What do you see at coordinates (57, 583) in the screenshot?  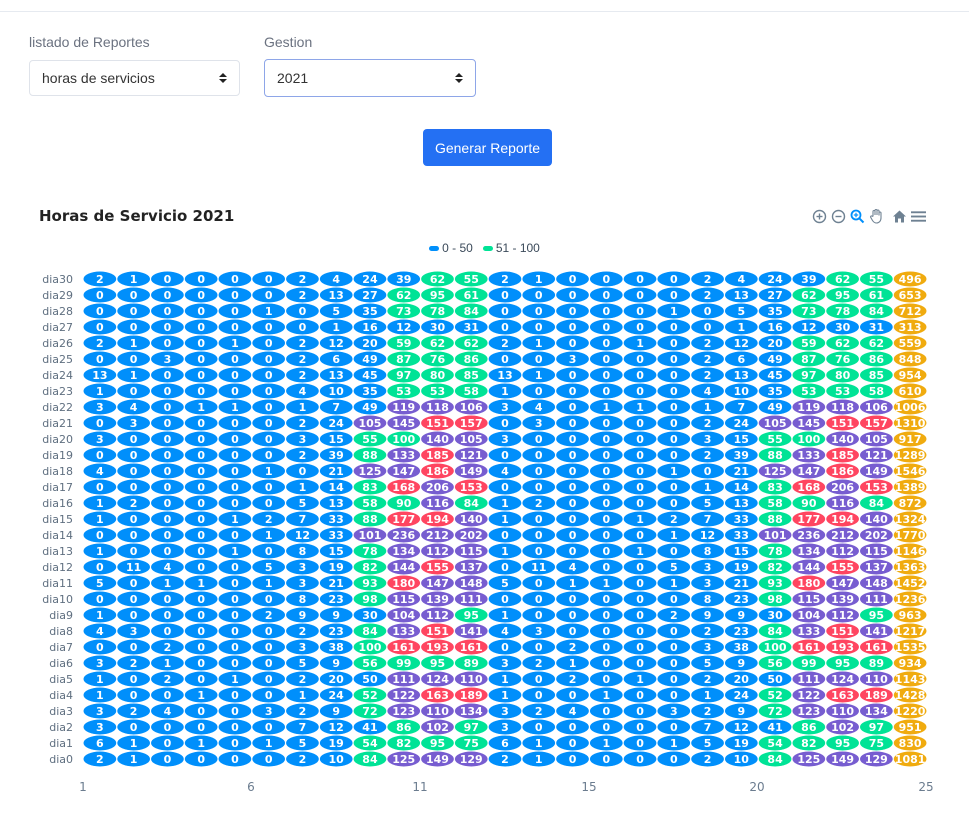 I see `y-axis-label: dia11` at bounding box center [57, 583].